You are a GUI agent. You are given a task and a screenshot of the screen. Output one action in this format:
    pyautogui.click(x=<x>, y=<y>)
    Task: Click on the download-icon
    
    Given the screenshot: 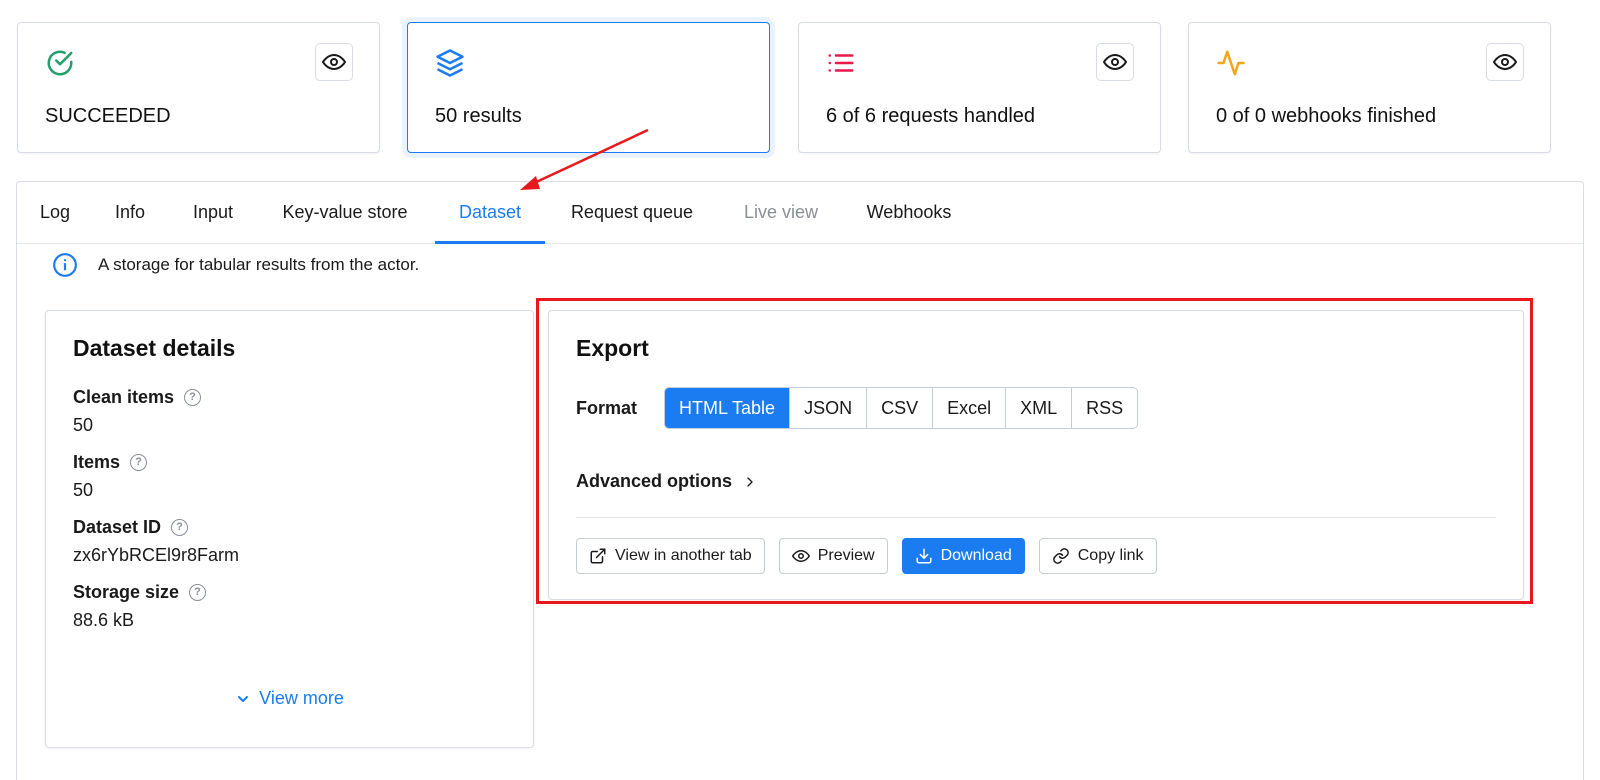 What is the action you would take?
    pyautogui.click(x=924, y=556)
    